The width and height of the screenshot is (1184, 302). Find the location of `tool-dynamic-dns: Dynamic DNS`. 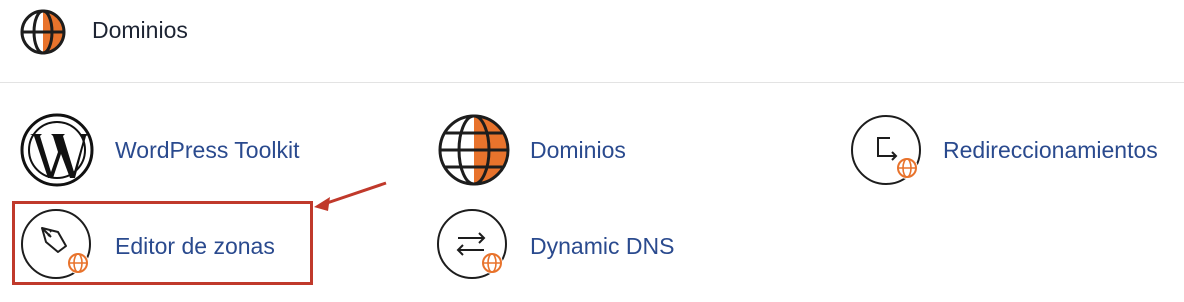

tool-dynamic-dns: Dynamic DNS is located at coordinates (566, 244).